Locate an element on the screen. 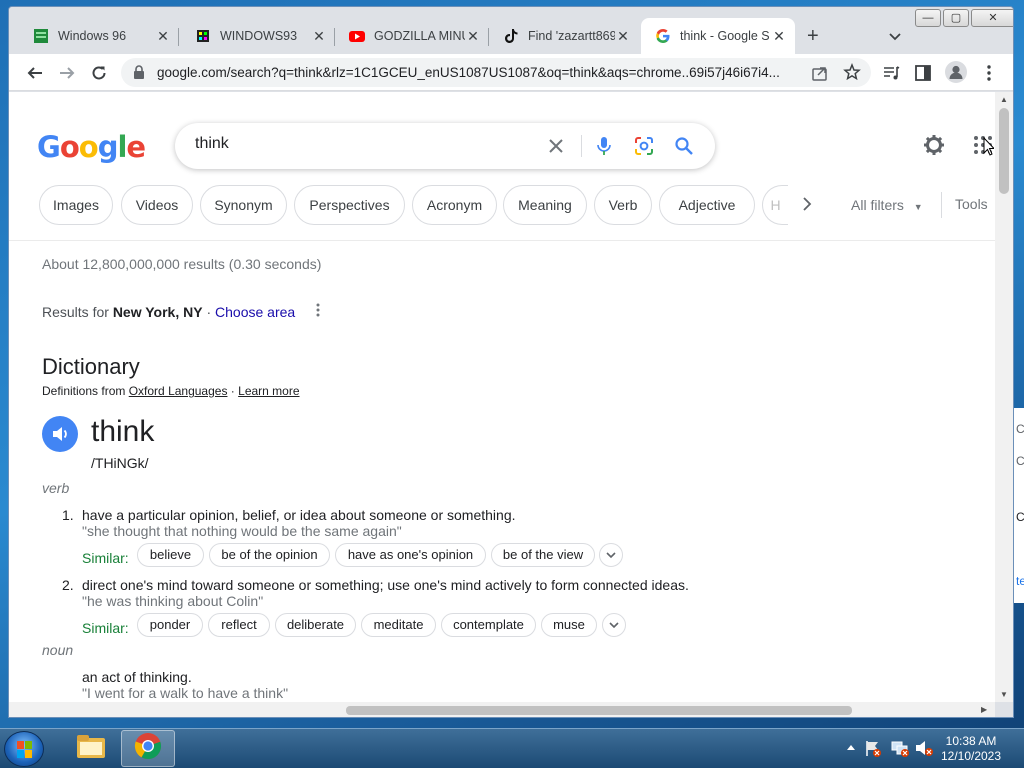 The image size is (1024, 768). chip-images: Images is located at coordinates (76, 205).